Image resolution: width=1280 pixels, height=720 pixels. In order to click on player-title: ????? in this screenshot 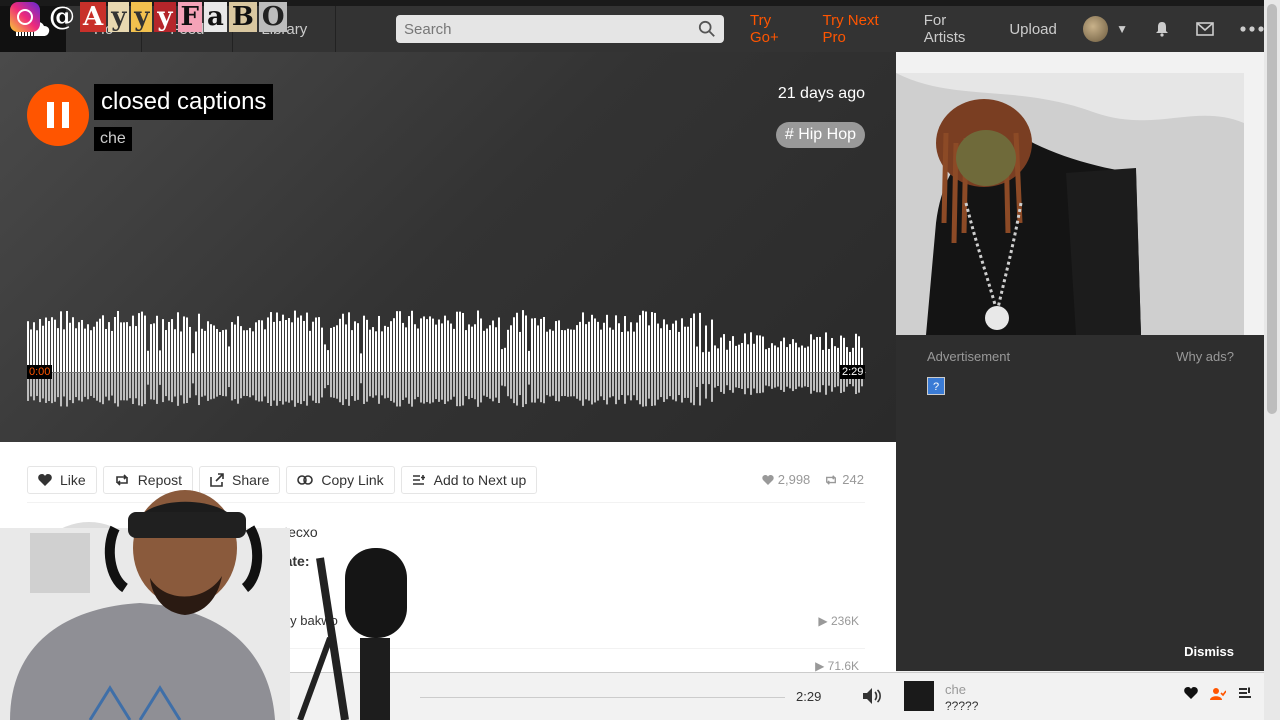, I will do `click(961, 706)`.